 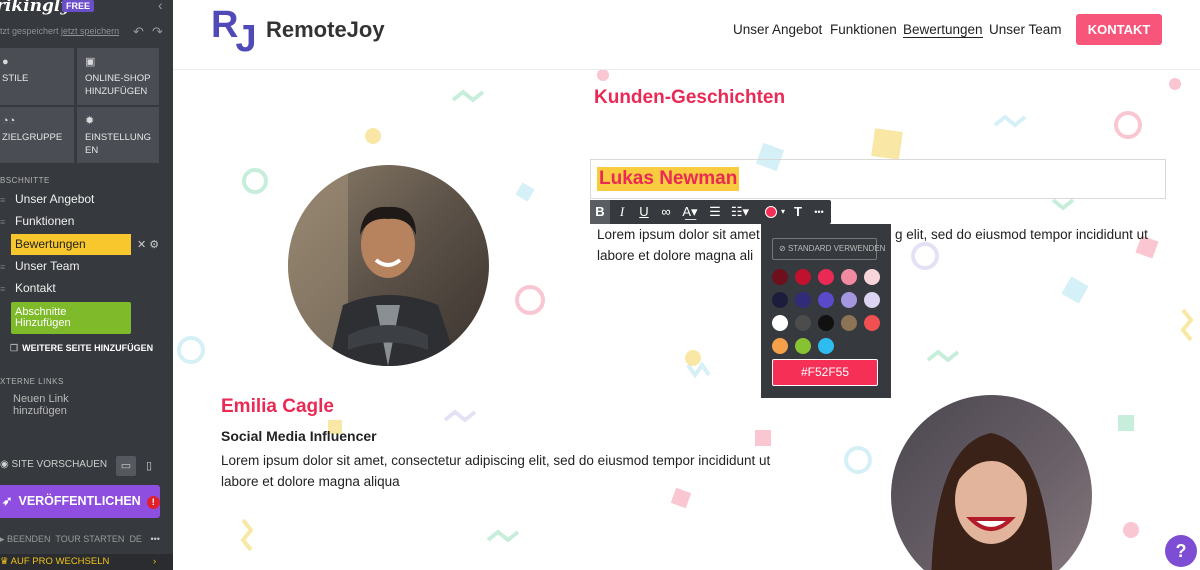 What do you see at coordinates (689, 98) in the screenshot?
I see `section-title: Kunden-Geschichten` at bounding box center [689, 98].